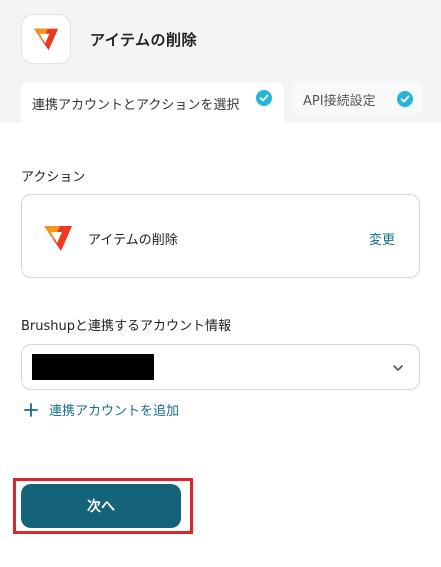  Describe the element at coordinates (114, 411) in the screenshot. I see `add-account-label: 連携アカウントを追加` at that location.